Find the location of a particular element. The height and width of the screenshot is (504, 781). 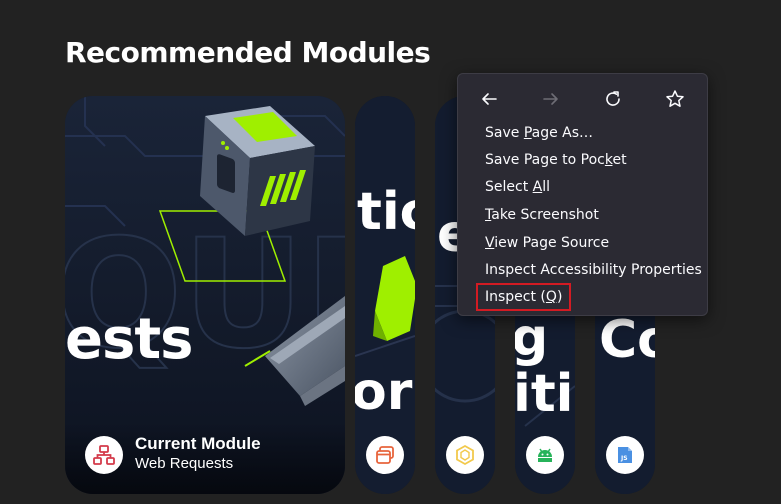

card-status-label: Current Module is located at coordinates (198, 443).